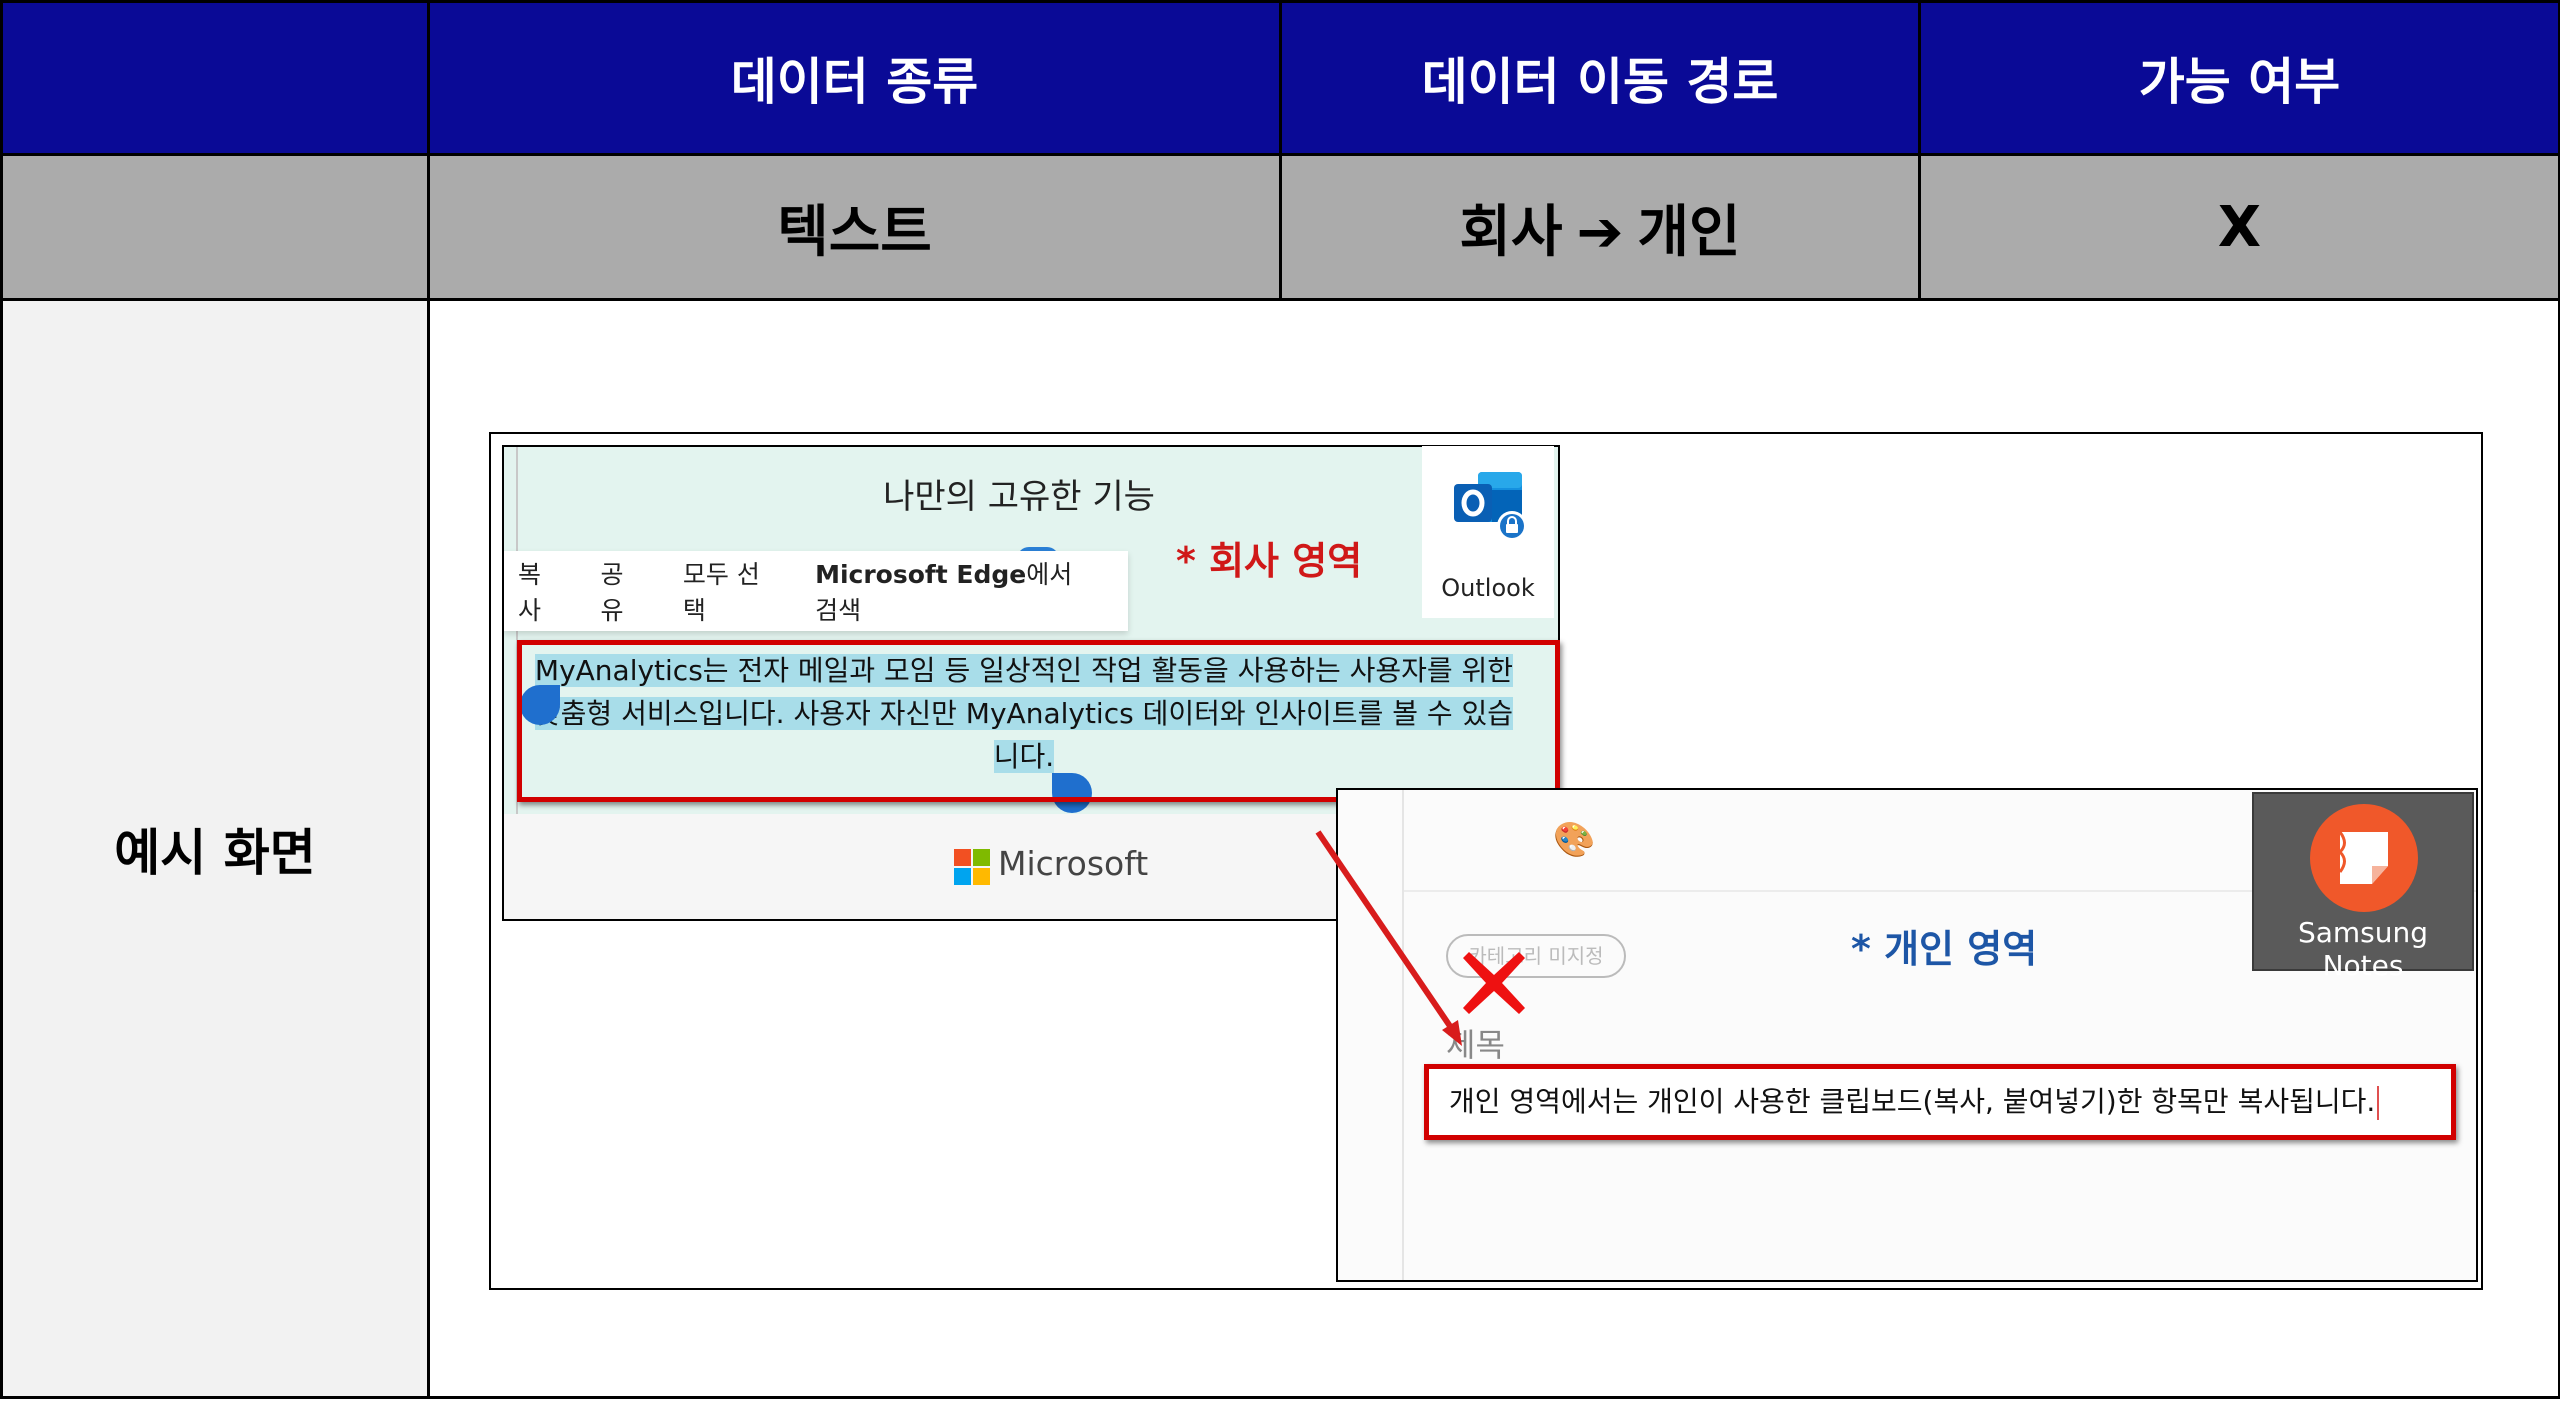 The width and height of the screenshot is (2560, 1401). I want to click on menu-item-edge-search-brand: Microsoft Edge, so click(921, 574).